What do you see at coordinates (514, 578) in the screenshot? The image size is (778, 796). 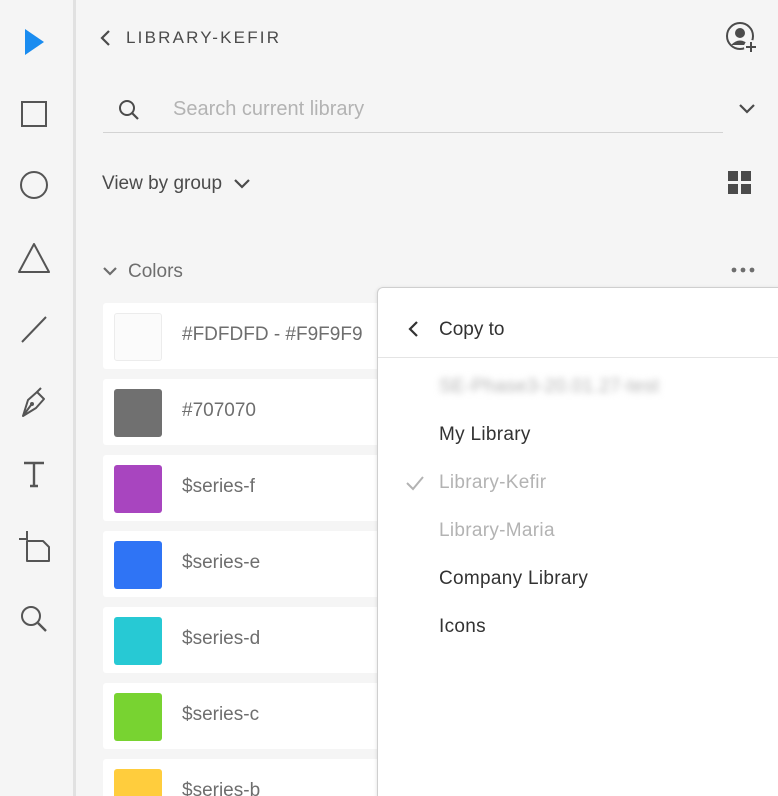 I see `menu-item-label: Company Library` at bounding box center [514, 578].